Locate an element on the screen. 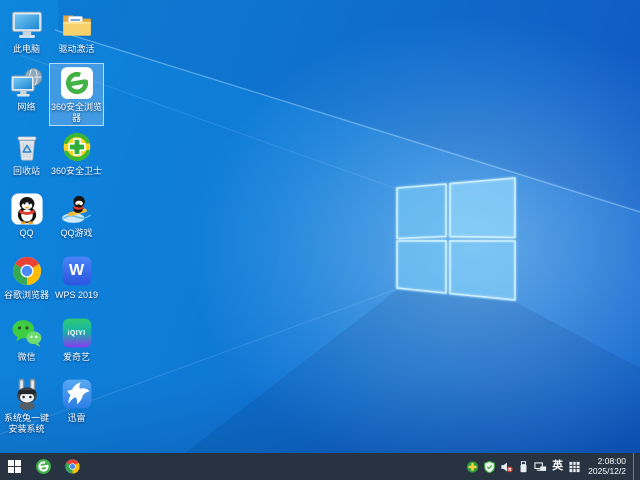 Image resolution: width=640 pixels, height=480 pixels. volume-muted-icon is located at coordinates (506, 467).